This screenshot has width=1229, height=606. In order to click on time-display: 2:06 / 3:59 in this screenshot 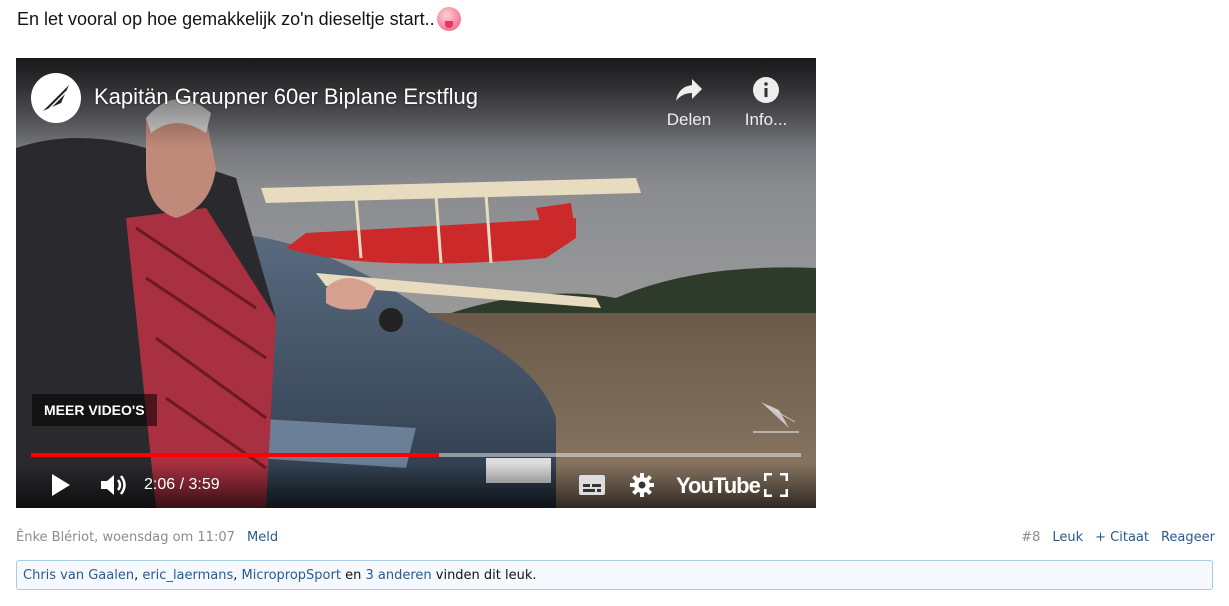, I will do `click(182, 484)`.